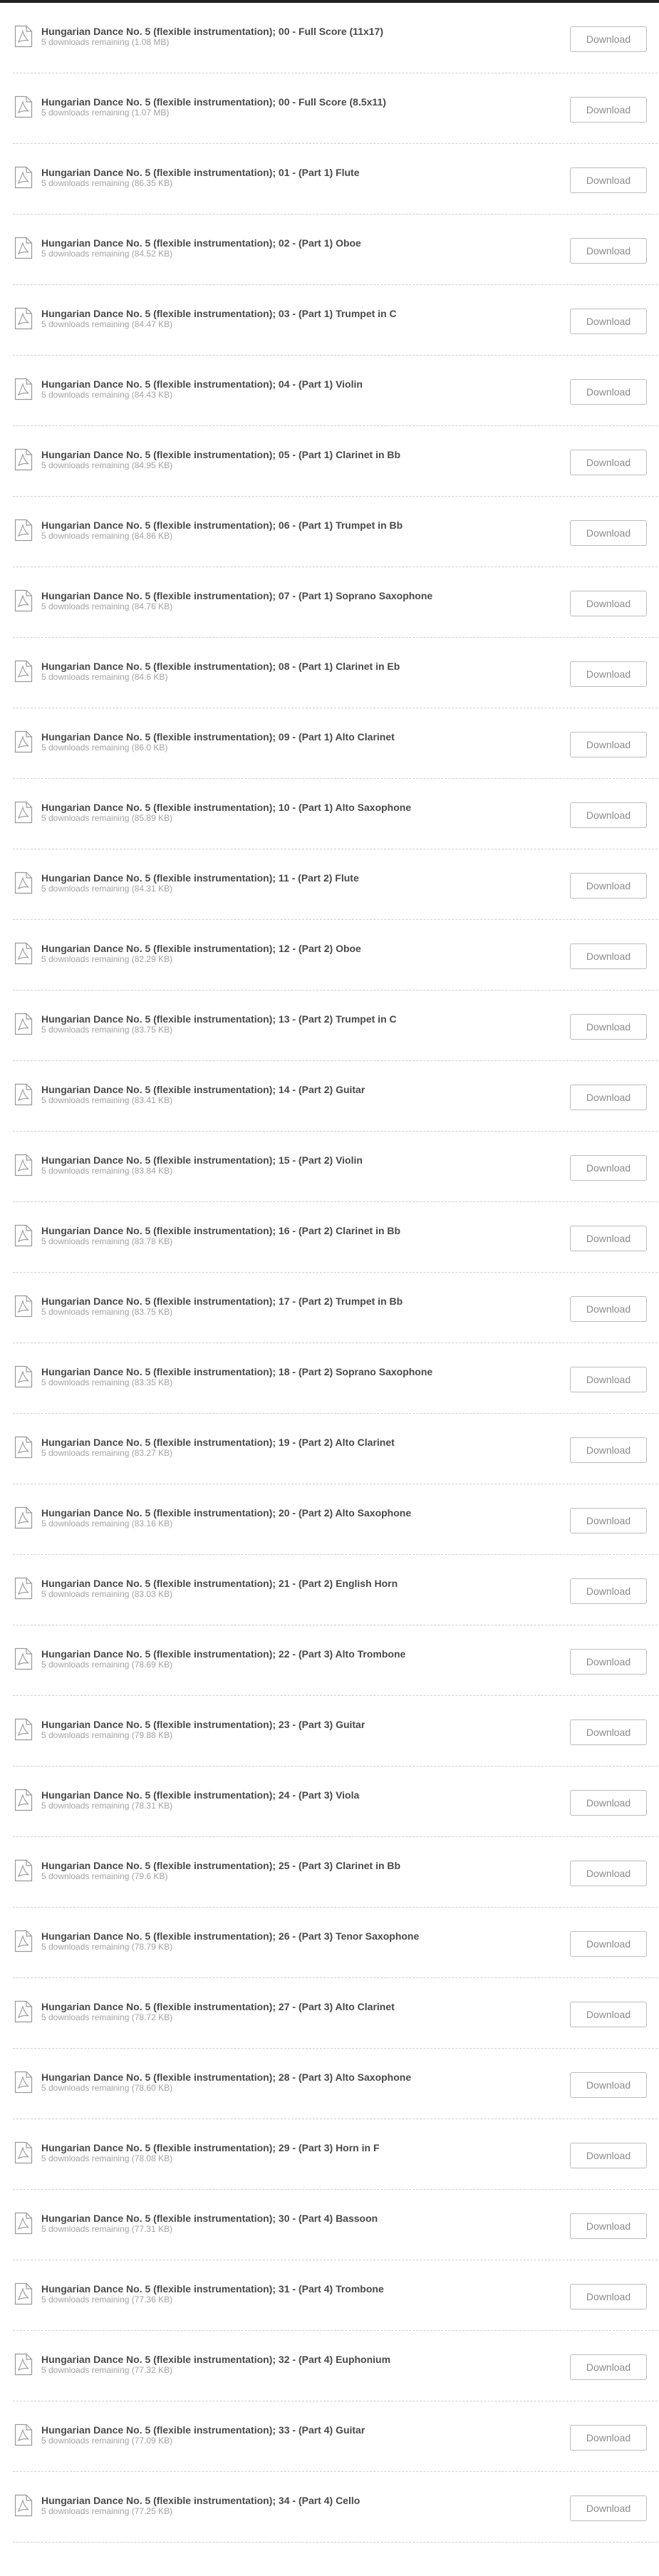 This screenshot has width=659, height=2576. I want to click on file-meta: 5 downloads remaining (77.36 KB), so click(107, 2300).